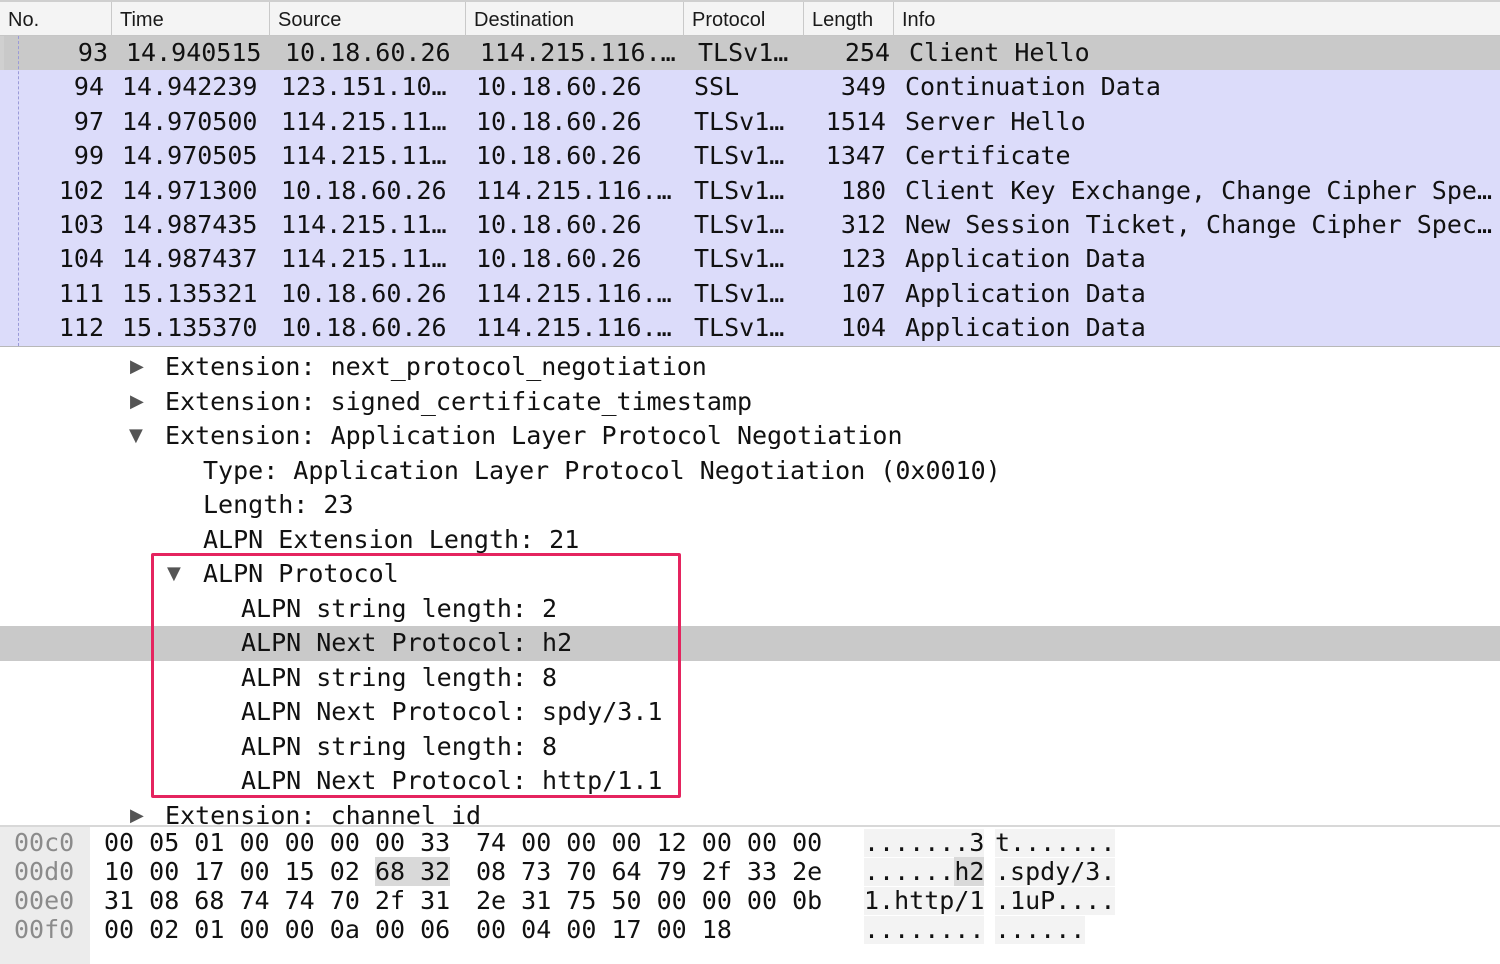 The height and width of the screenshot is (964, 1500). What do you see at coordinates (277, 843) in the screenshot?
I see `hex-bytes: 00 05 01 00 00 00 00 33` at bounding box center [277, 843].